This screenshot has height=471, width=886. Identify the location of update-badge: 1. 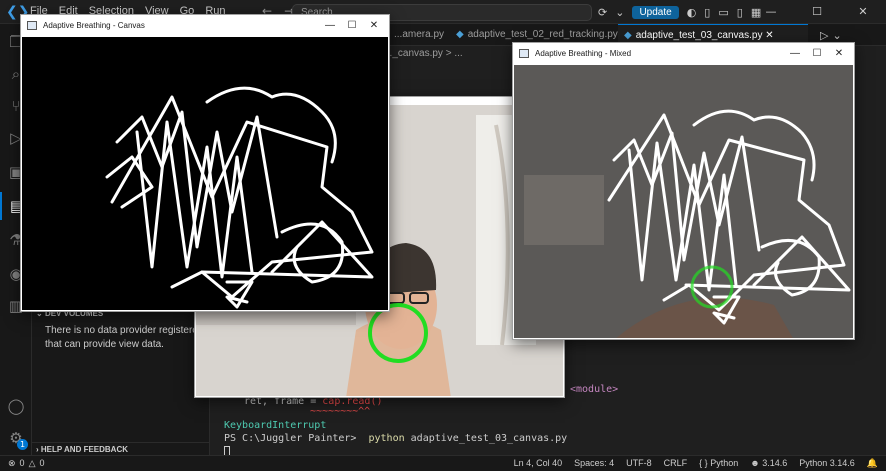
(22, 444).